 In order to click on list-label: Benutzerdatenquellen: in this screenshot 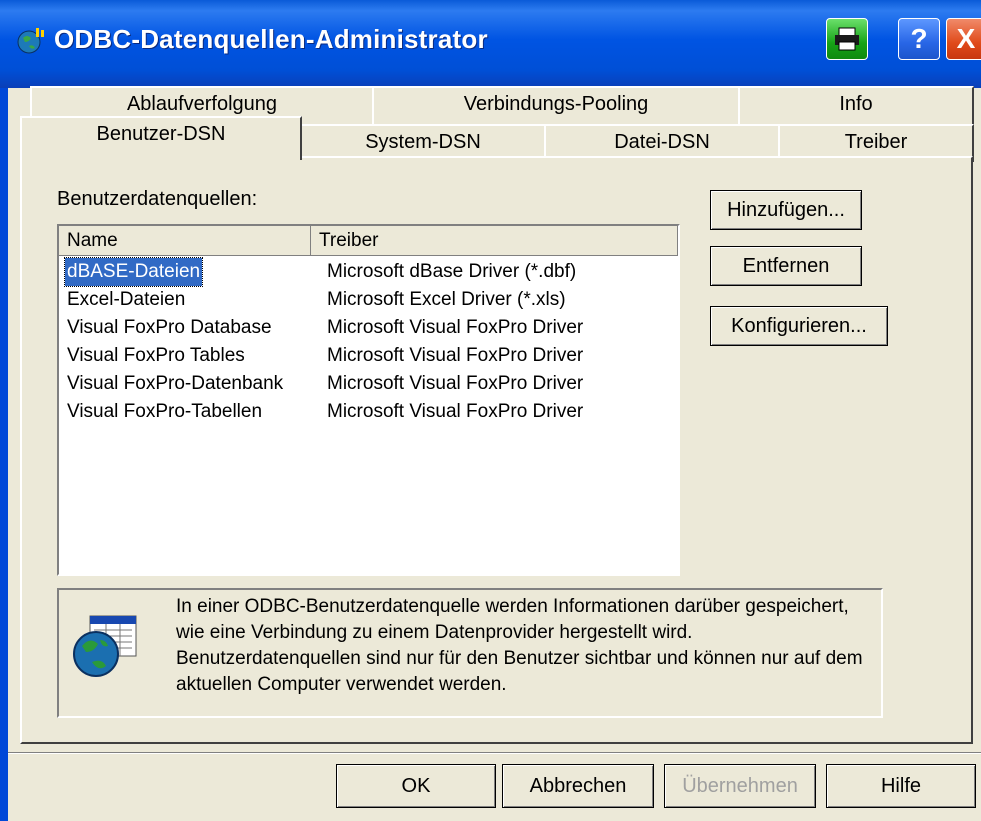, I will do `click(157, 199)`.